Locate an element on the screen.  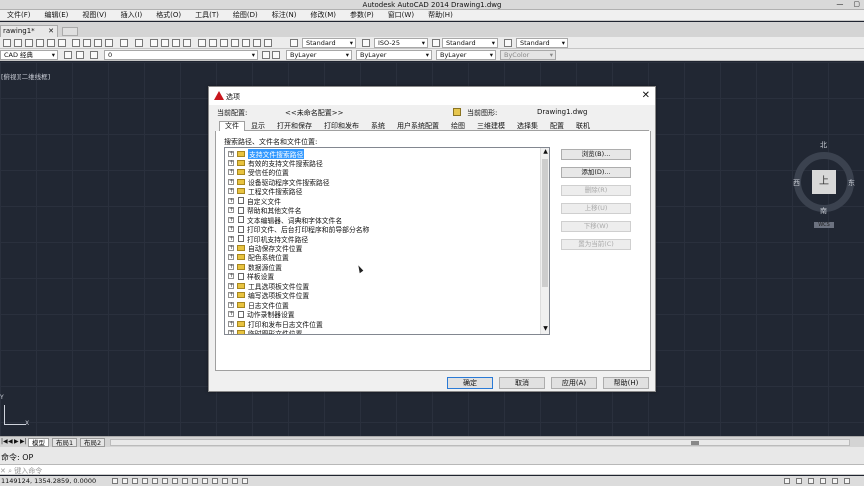
apply-button: 应用(A) is located at coordinates (574, 383).